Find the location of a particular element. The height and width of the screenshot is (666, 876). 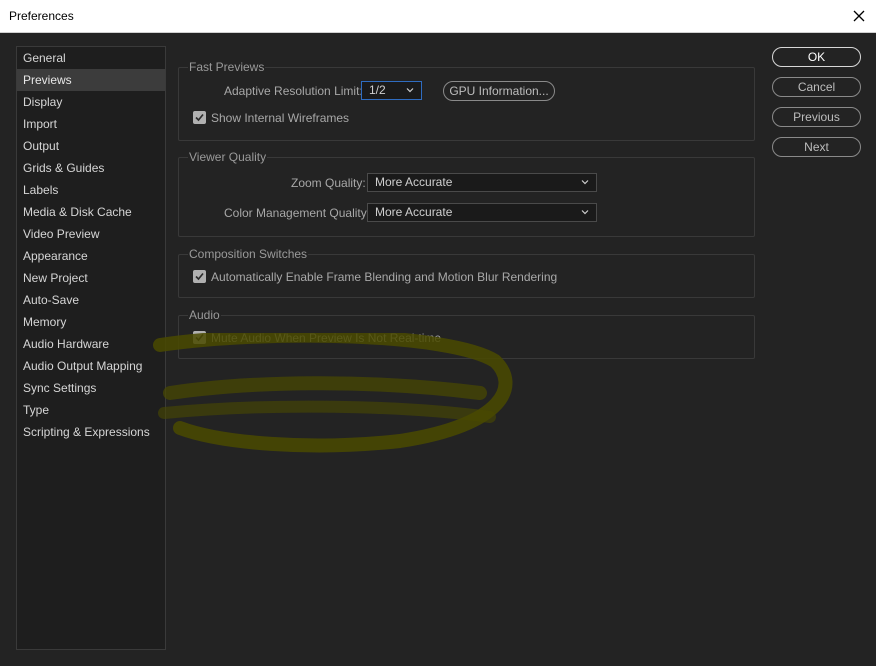

sidebar-item-audio-hardware: Audio Hardware is located at coordinates (91, 344).